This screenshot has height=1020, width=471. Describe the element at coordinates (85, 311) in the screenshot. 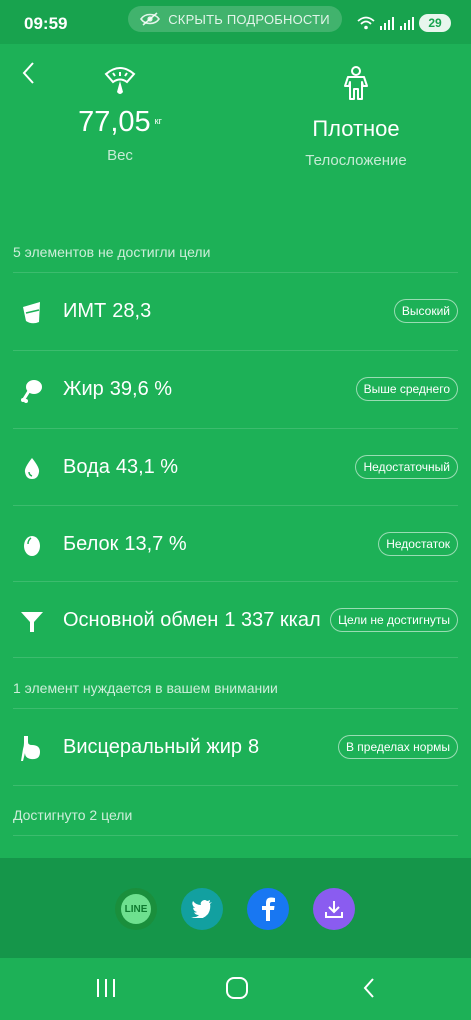

I see `bmi-label: ИМТ` at that location.